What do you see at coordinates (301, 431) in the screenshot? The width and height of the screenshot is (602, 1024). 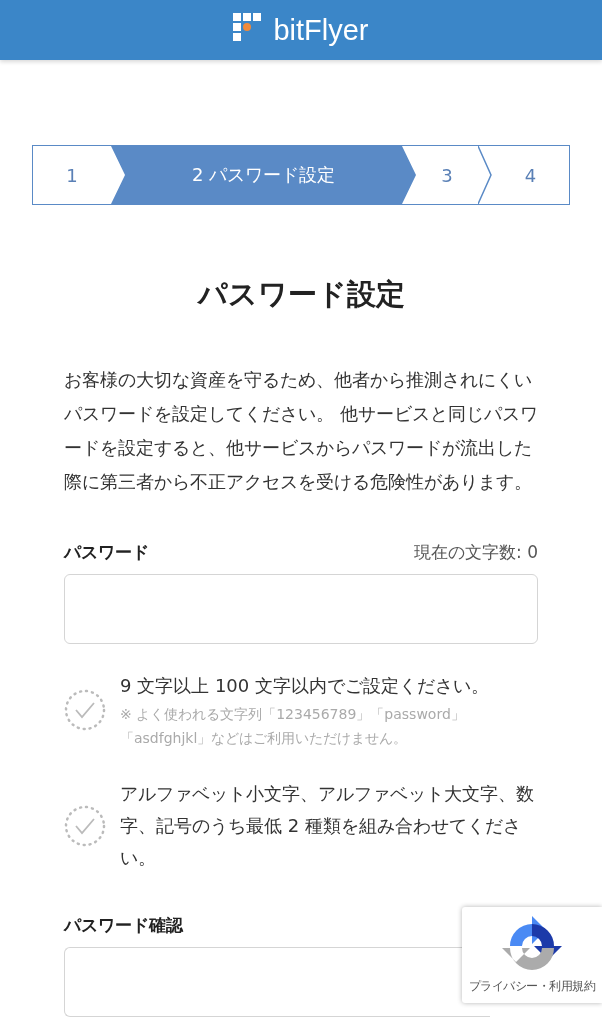 I see `description-text: お客様の大切な資産を守るため、他者から推測されにくいパスワードを設定してください。 他サービスと同じパスワードを設定すると、他サービスからパスワードが流出した際に第三者から不正アクセスを受ける危険性があります。` at bounding box center [301, 431].